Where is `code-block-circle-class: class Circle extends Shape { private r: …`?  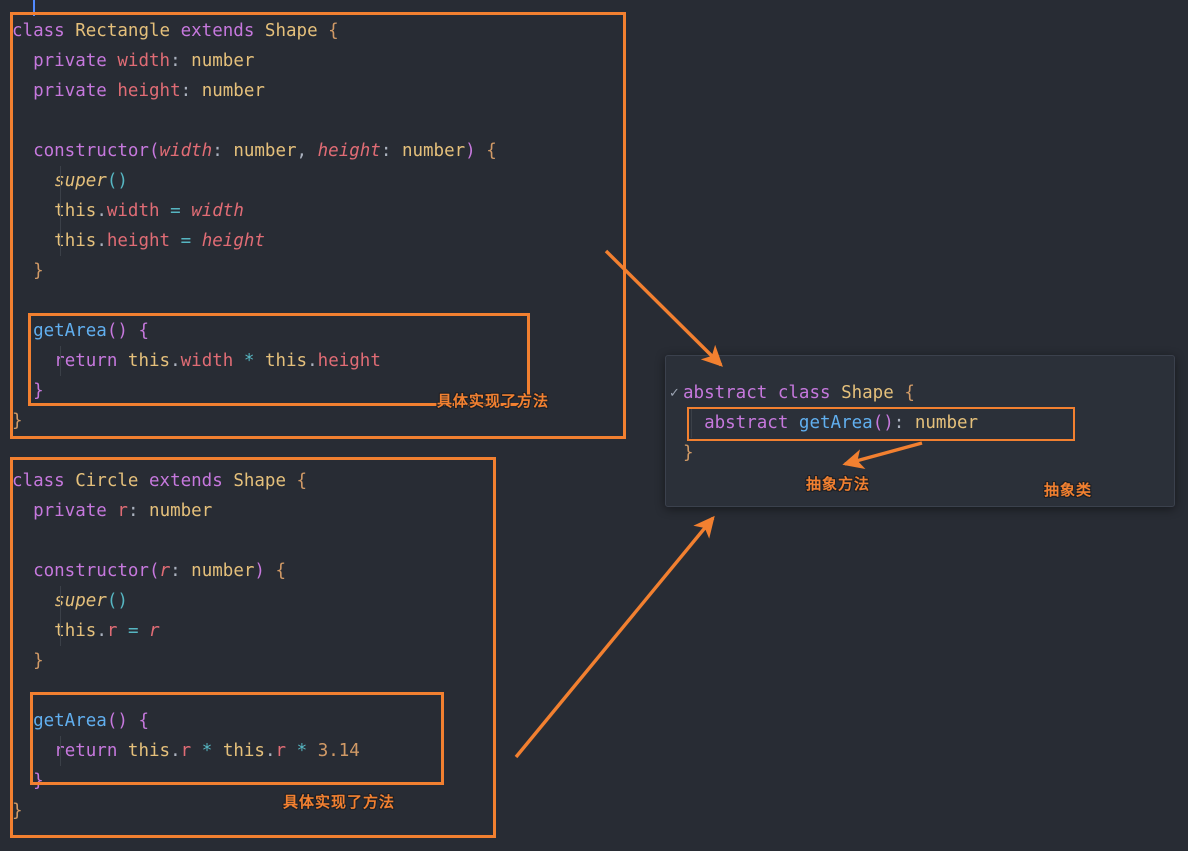
code-block-circle-class: class Circle extends Shape { private r: … is located at coordinates (186, 646).